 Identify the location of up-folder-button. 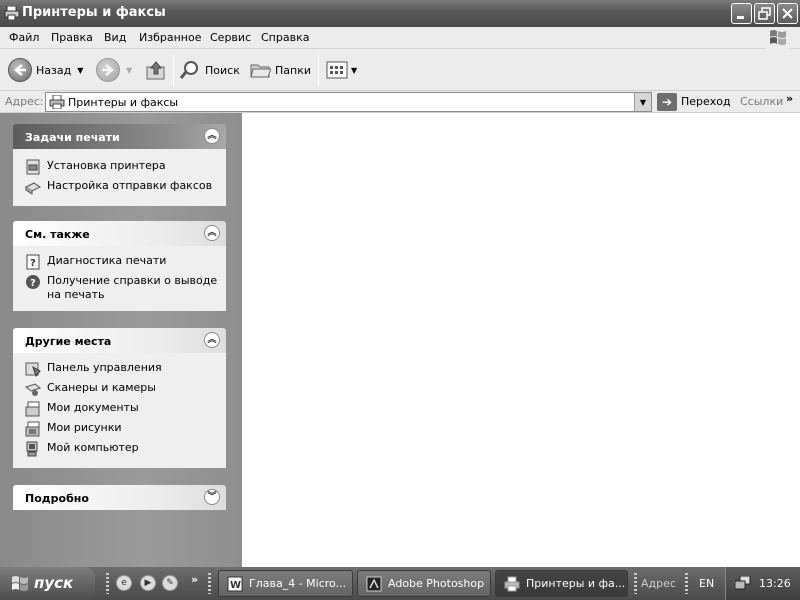
(156, 70).